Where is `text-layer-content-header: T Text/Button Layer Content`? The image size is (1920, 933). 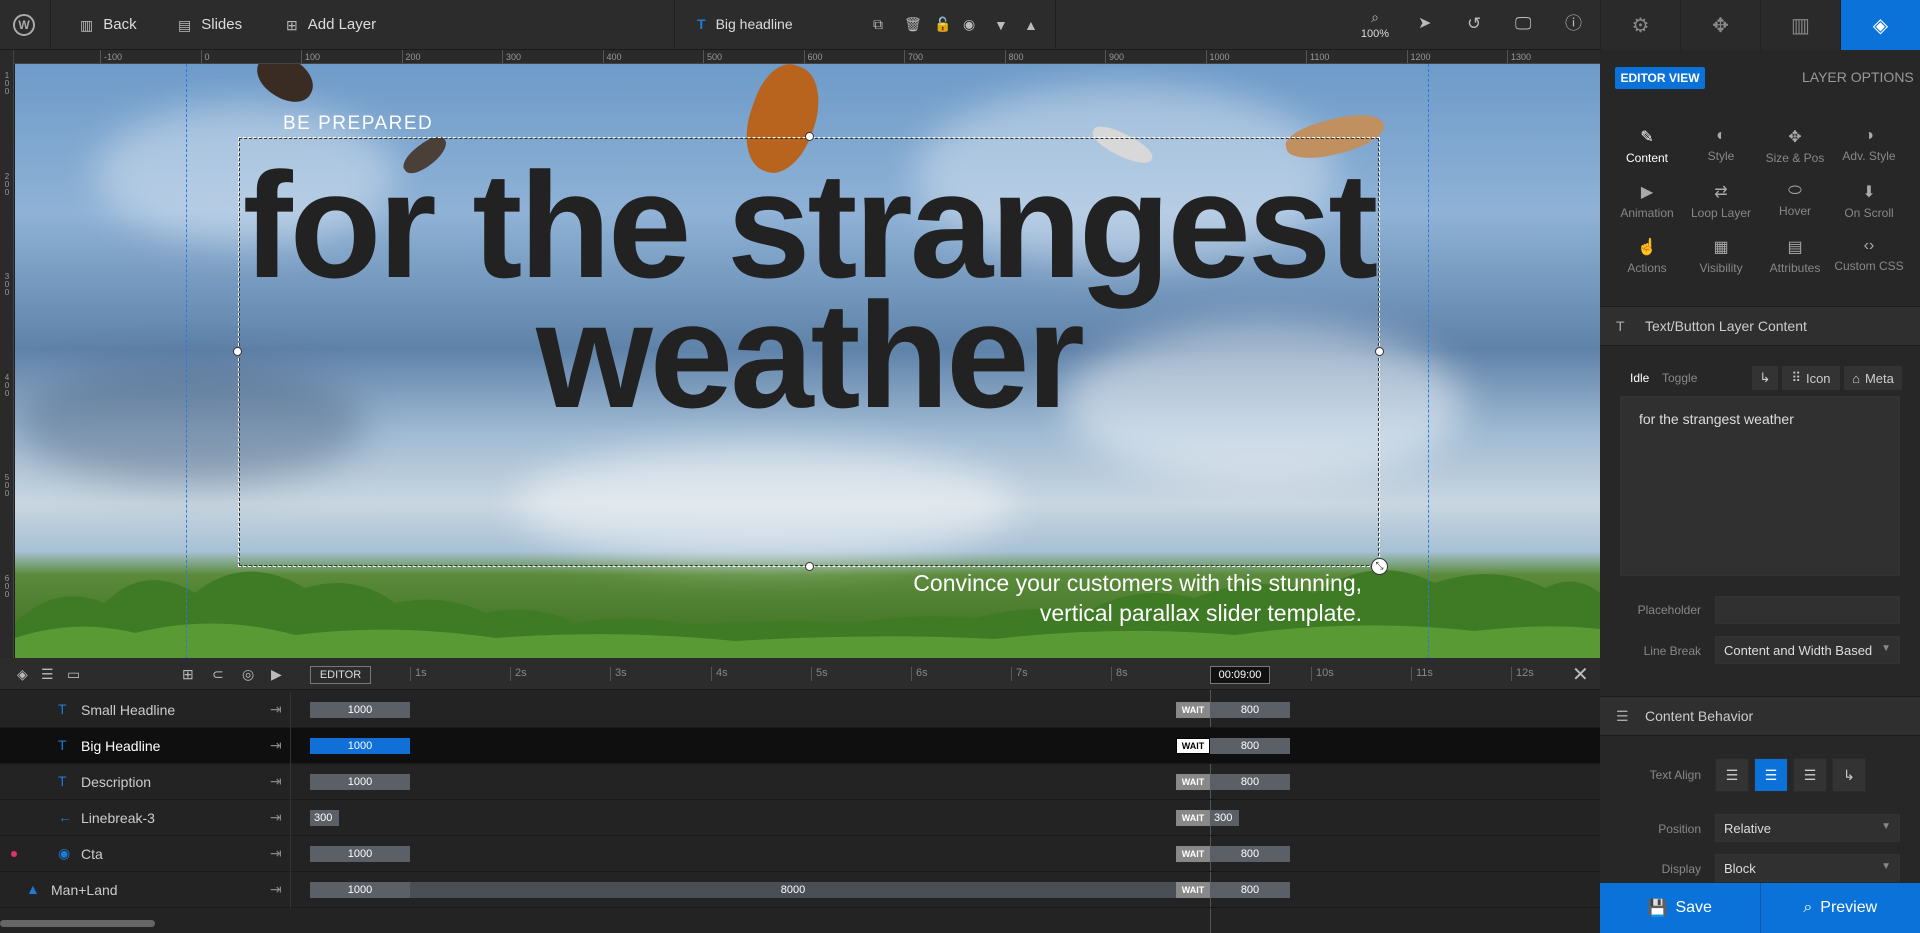
text-layer-content-header: T Text/Button Layer Content is located at coordinates (1760, 326).